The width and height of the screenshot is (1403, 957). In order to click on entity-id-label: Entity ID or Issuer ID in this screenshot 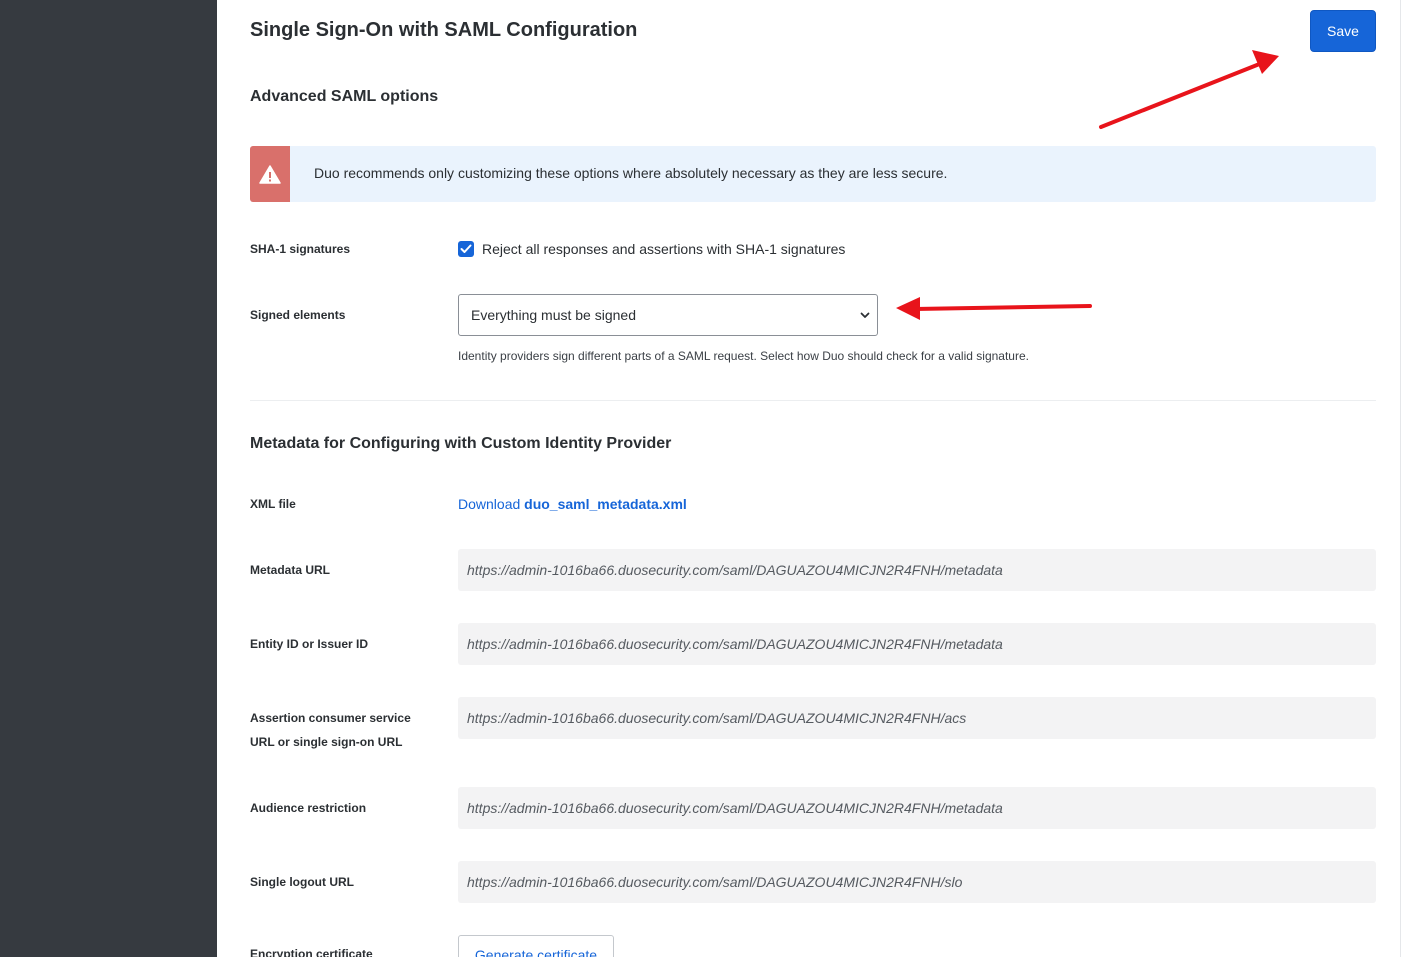, I will do `click(309, 644)`.